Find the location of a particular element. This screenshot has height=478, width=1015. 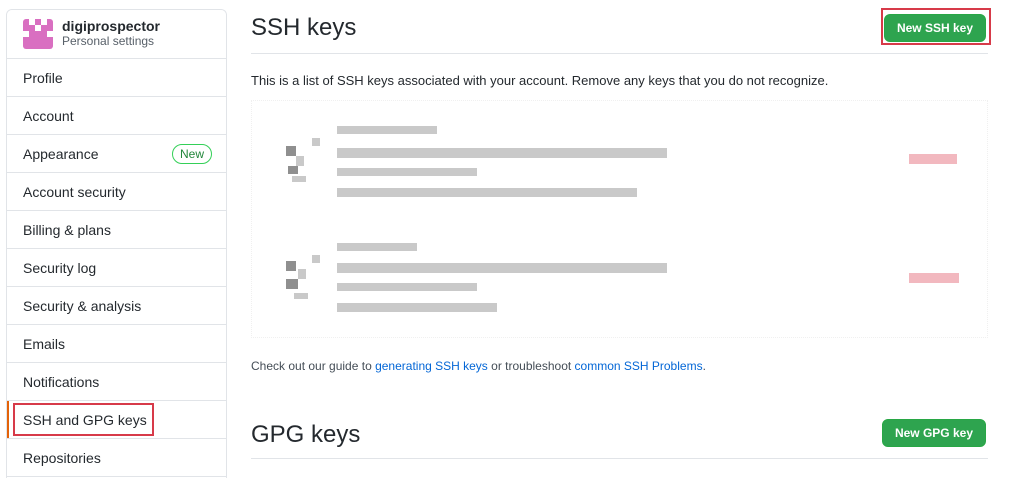

sidebar-item-label: Security log is located at coordinates (60, 267).